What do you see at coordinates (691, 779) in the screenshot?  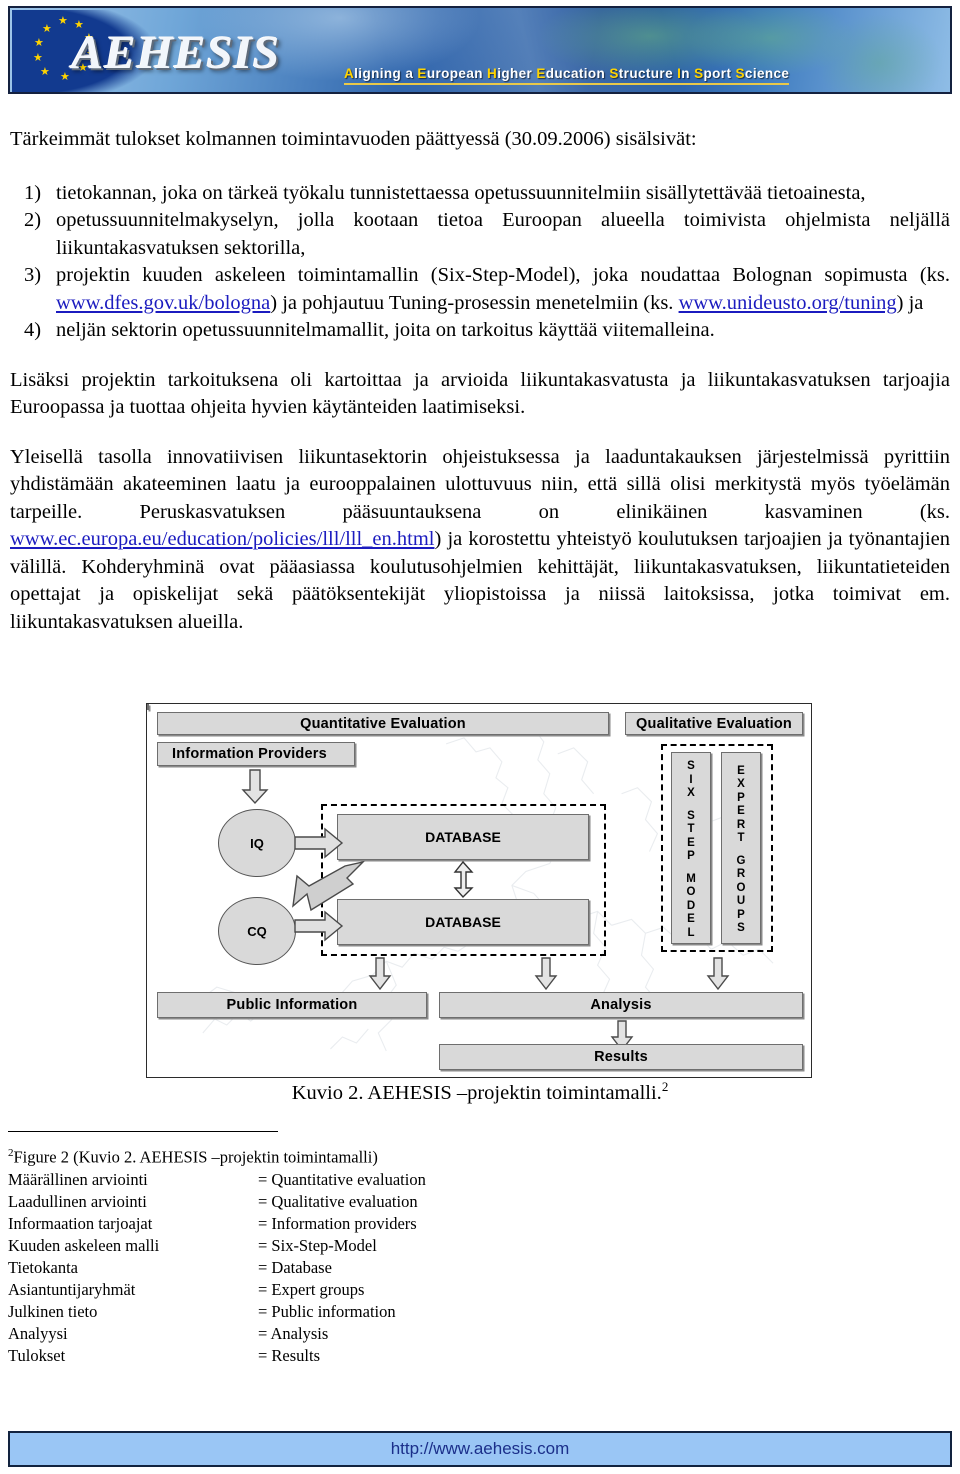 I see `letter: I` at bounding box center [691, 779].